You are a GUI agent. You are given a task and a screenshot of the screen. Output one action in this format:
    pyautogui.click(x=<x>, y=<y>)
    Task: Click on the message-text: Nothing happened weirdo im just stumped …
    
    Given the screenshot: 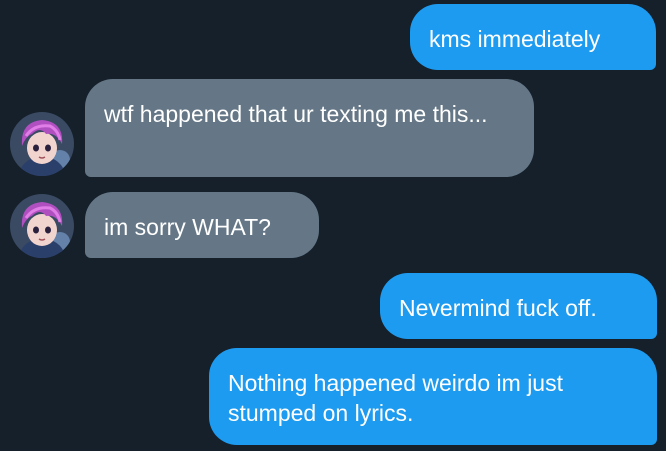 What is the action you would take?
    pyautogui.click(x=395, y=398)
    